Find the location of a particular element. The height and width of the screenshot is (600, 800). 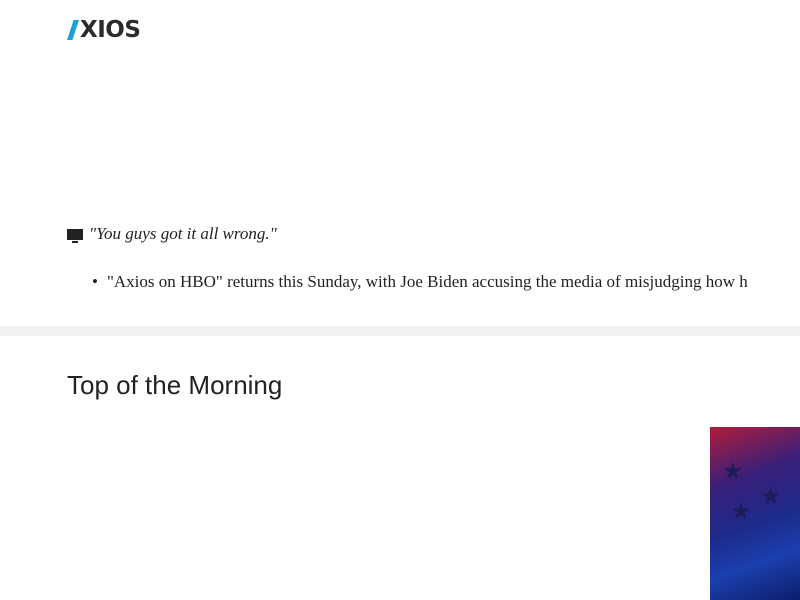

story-image: ★ ★ ★ is located at coordinates (755, 513).